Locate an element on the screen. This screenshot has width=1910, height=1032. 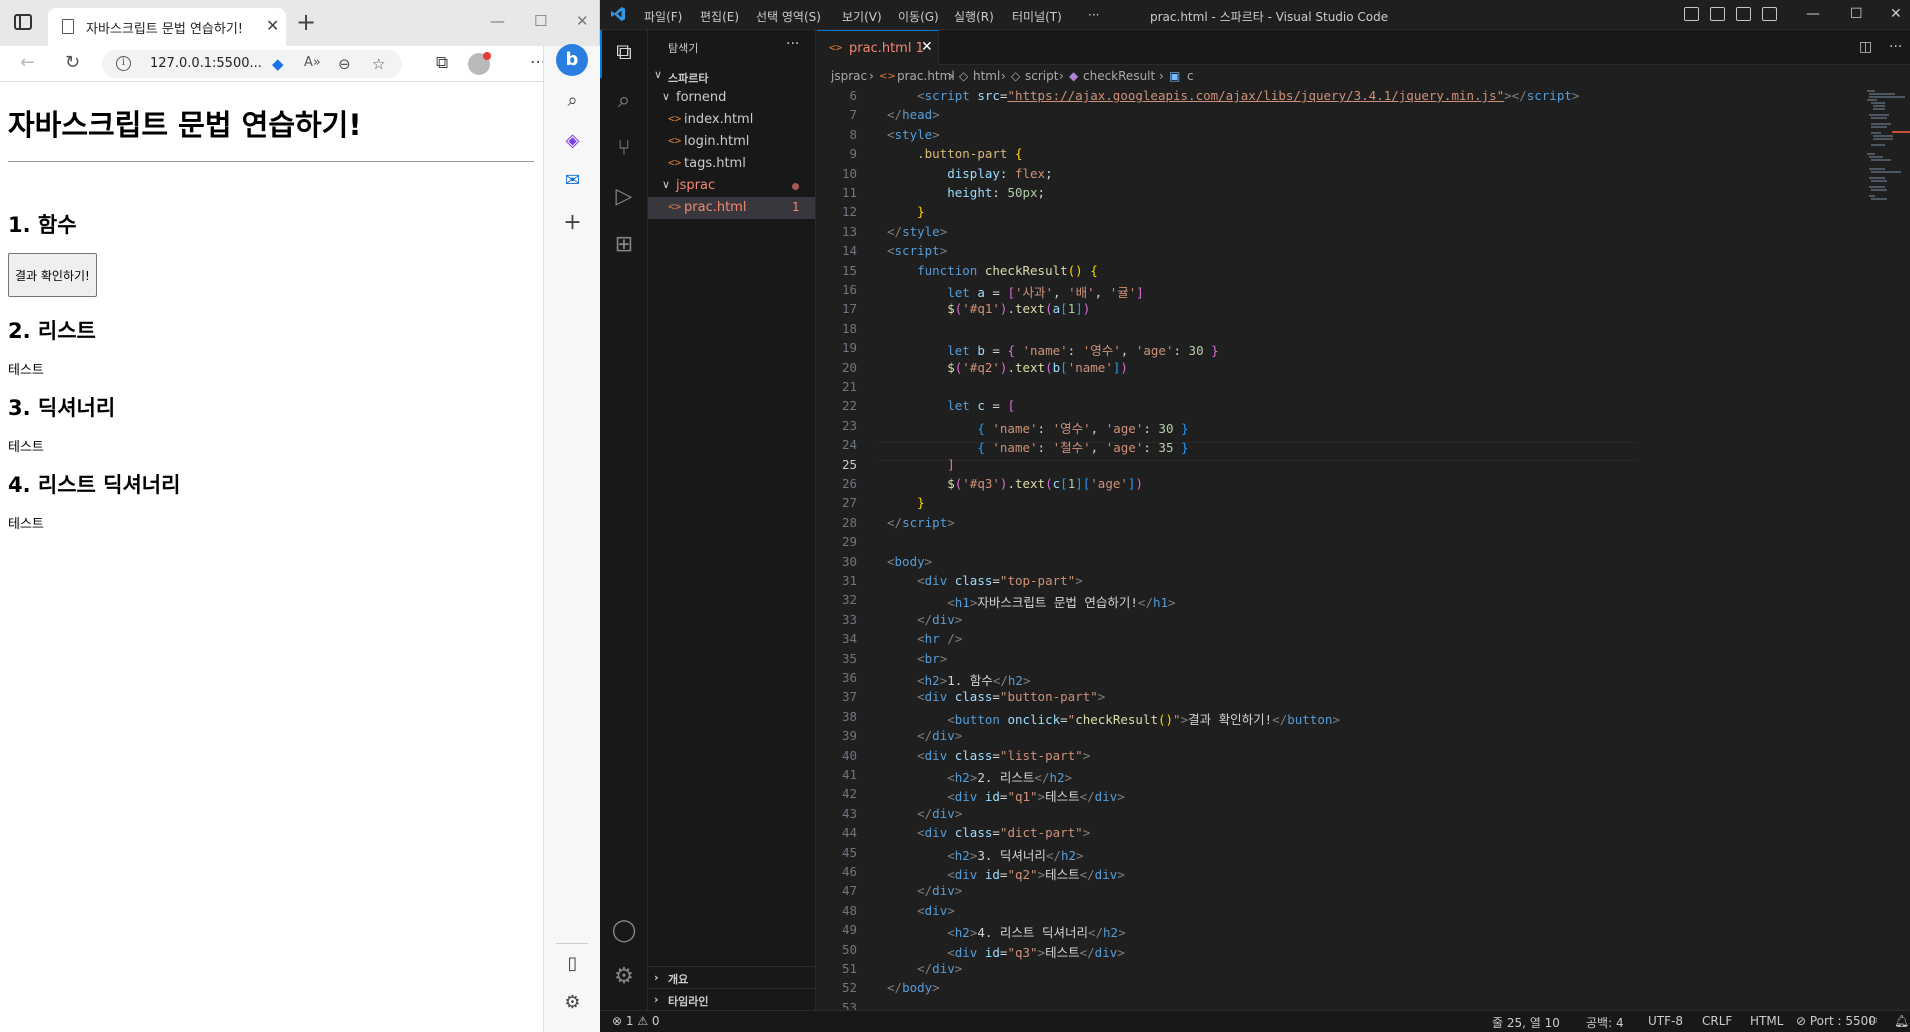
extensions-icon: ⊞ is located at coordinates (624, 244).